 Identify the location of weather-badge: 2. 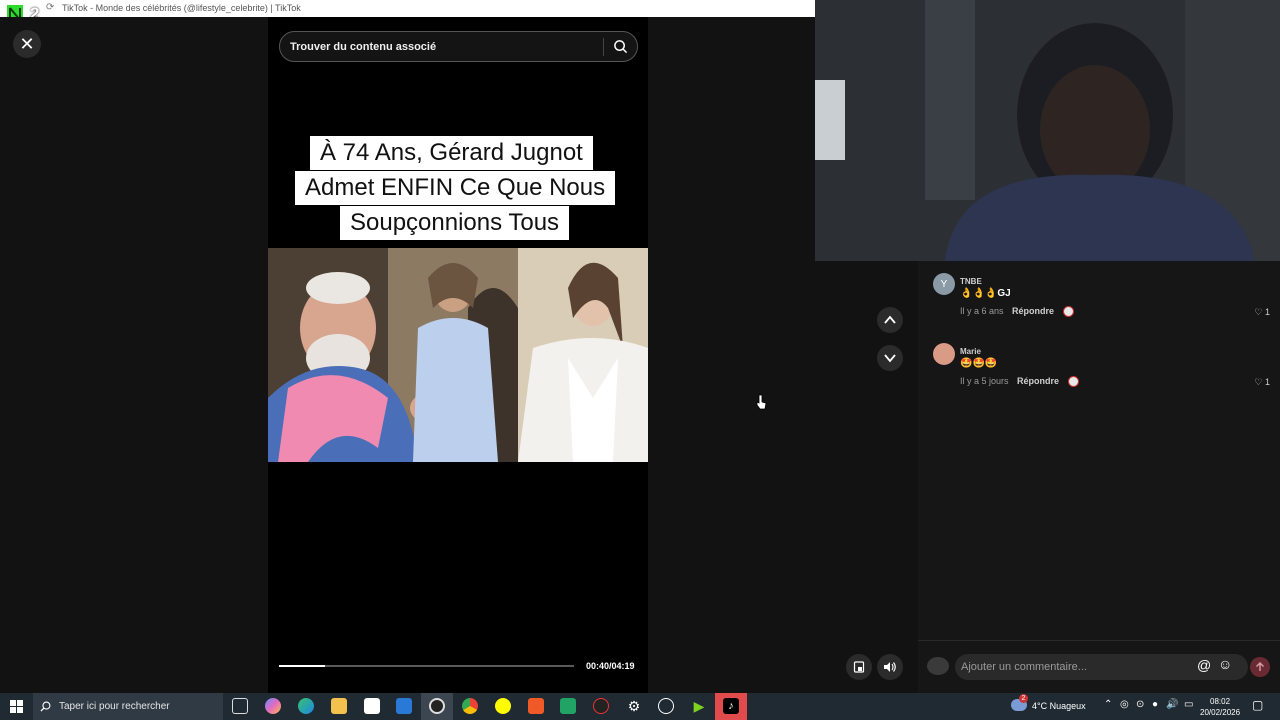
(1023, 698).